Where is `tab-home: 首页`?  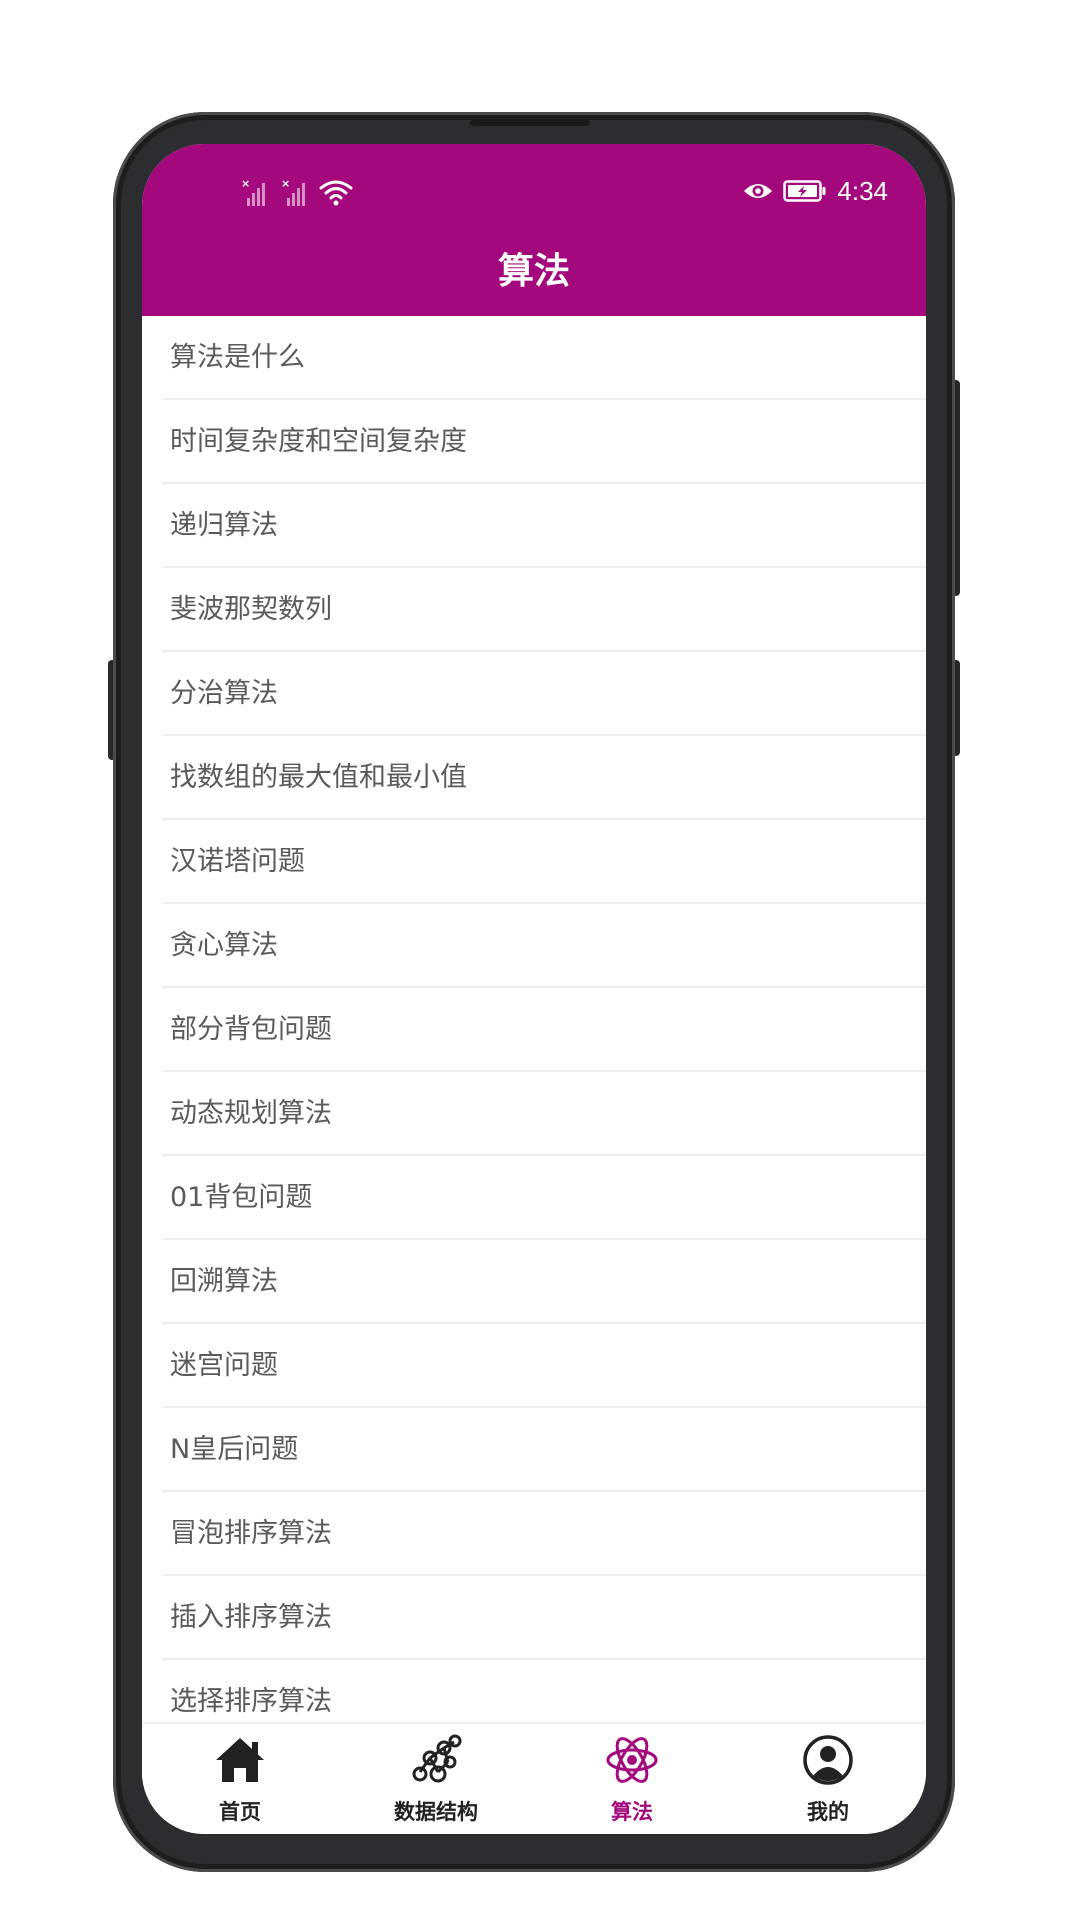
tab-home: 首页 is located at coordinates (240, 1779).